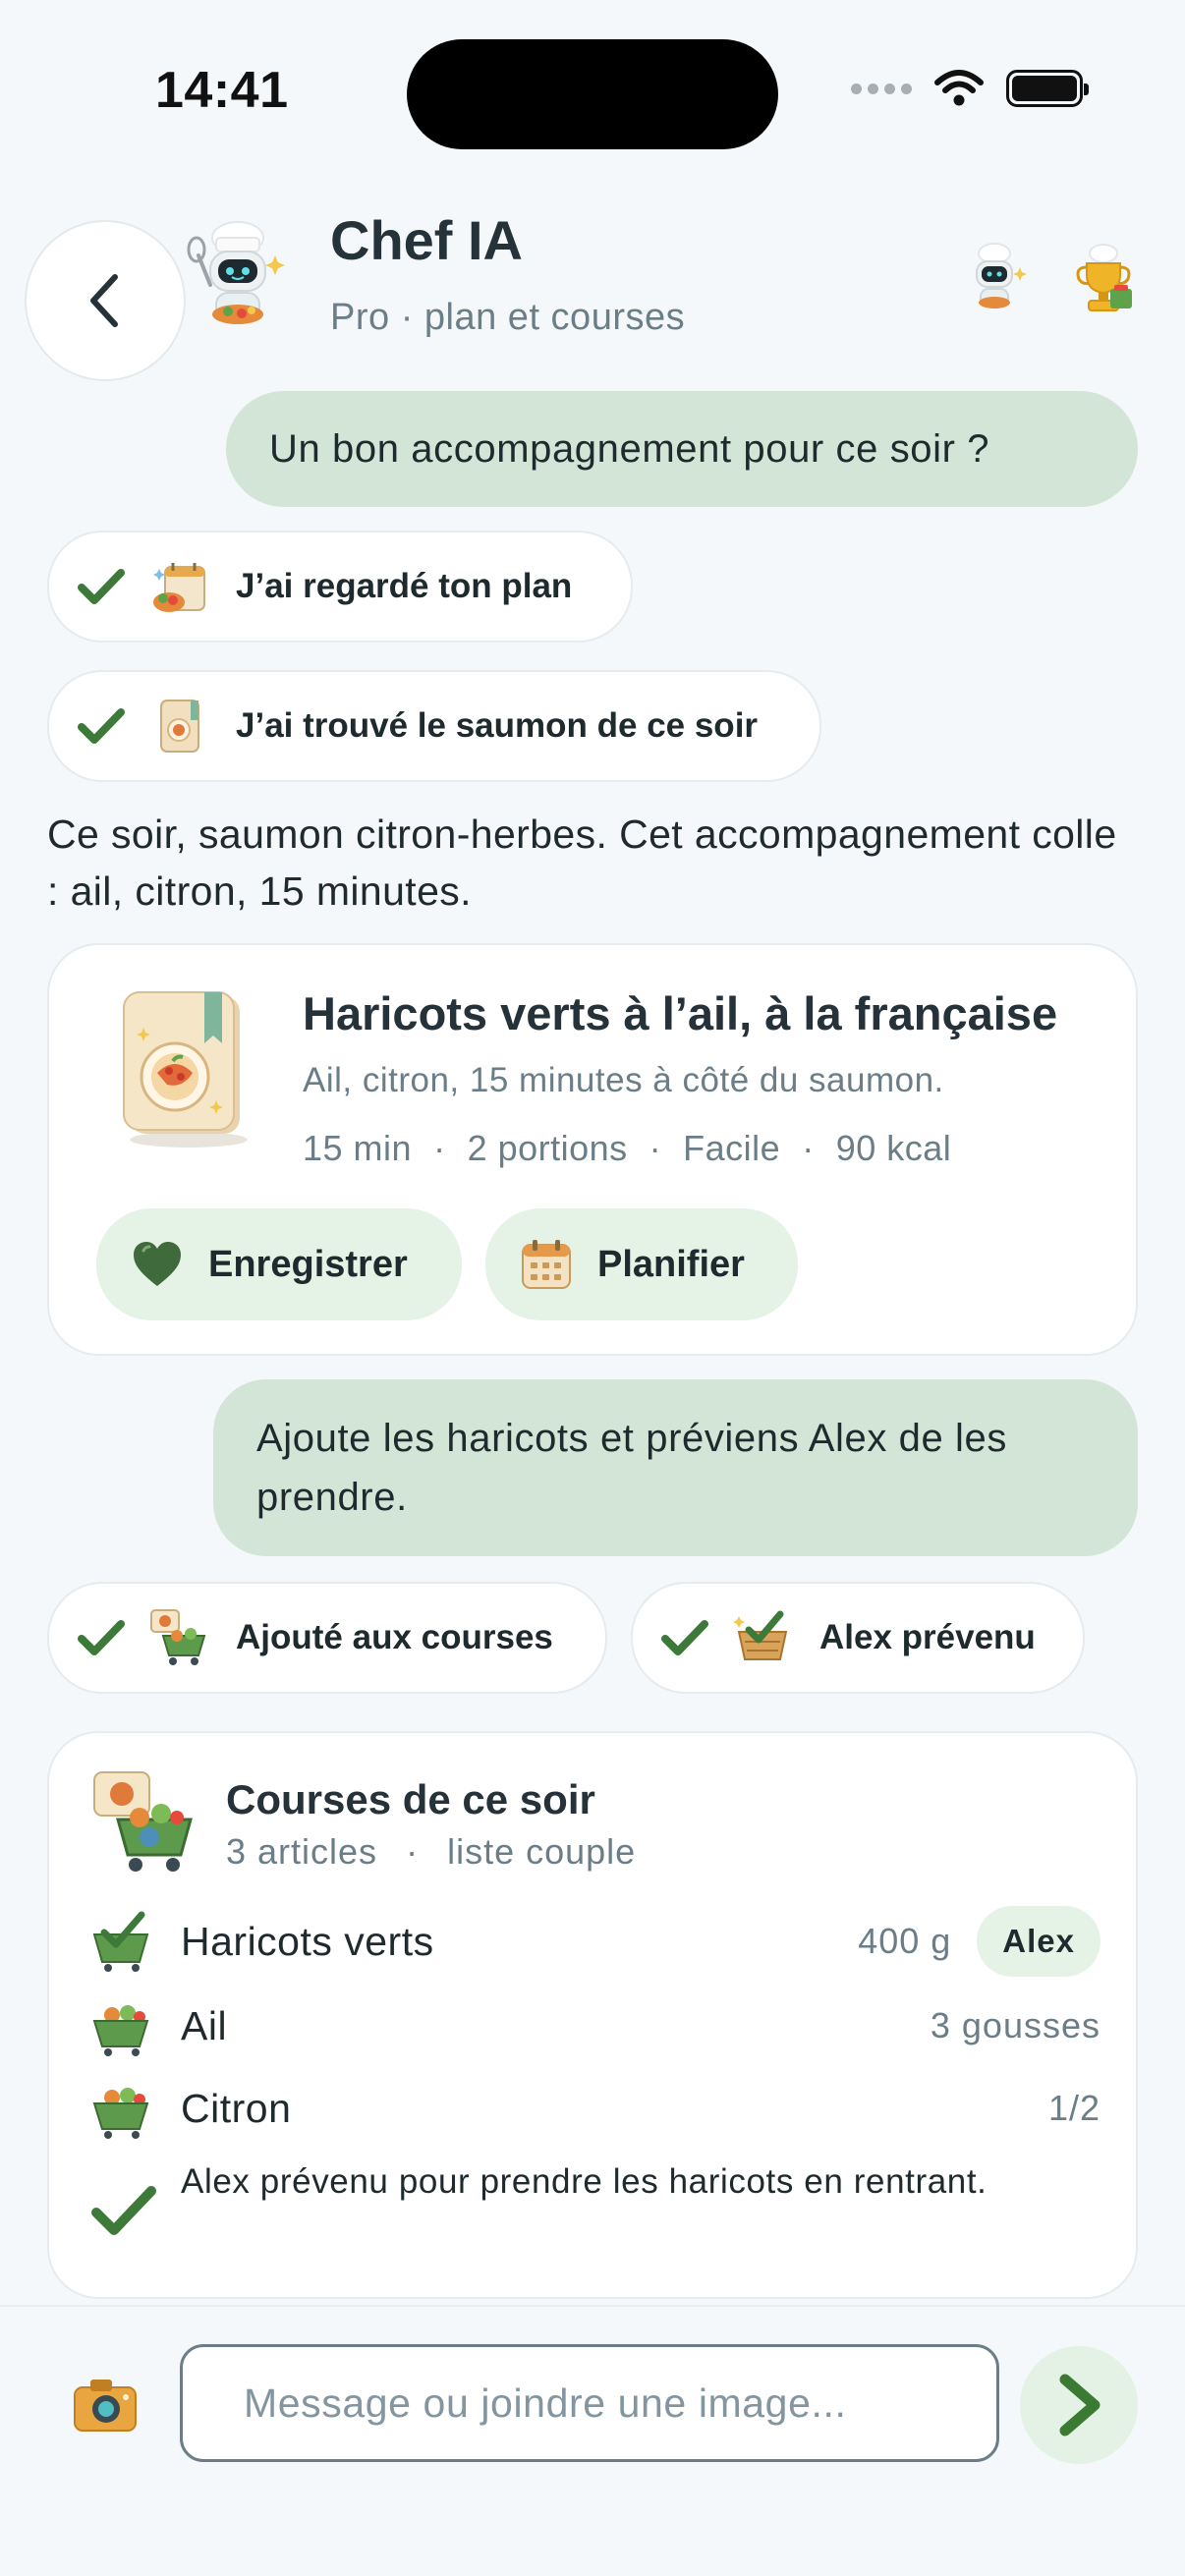 Image resolution: width=1185 pixels, height=2576 pixels. I want to click on send-button, so click(1079, 2405).